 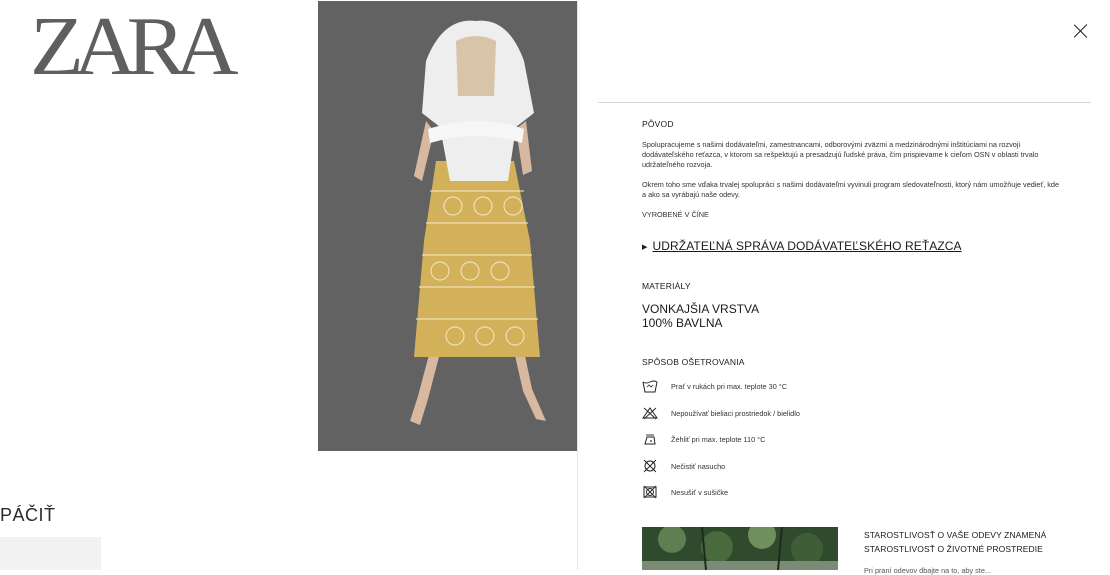 I want to click on care-item: Prať v rukách pri max. teplote 30 °C, so click(x=714, y=386).